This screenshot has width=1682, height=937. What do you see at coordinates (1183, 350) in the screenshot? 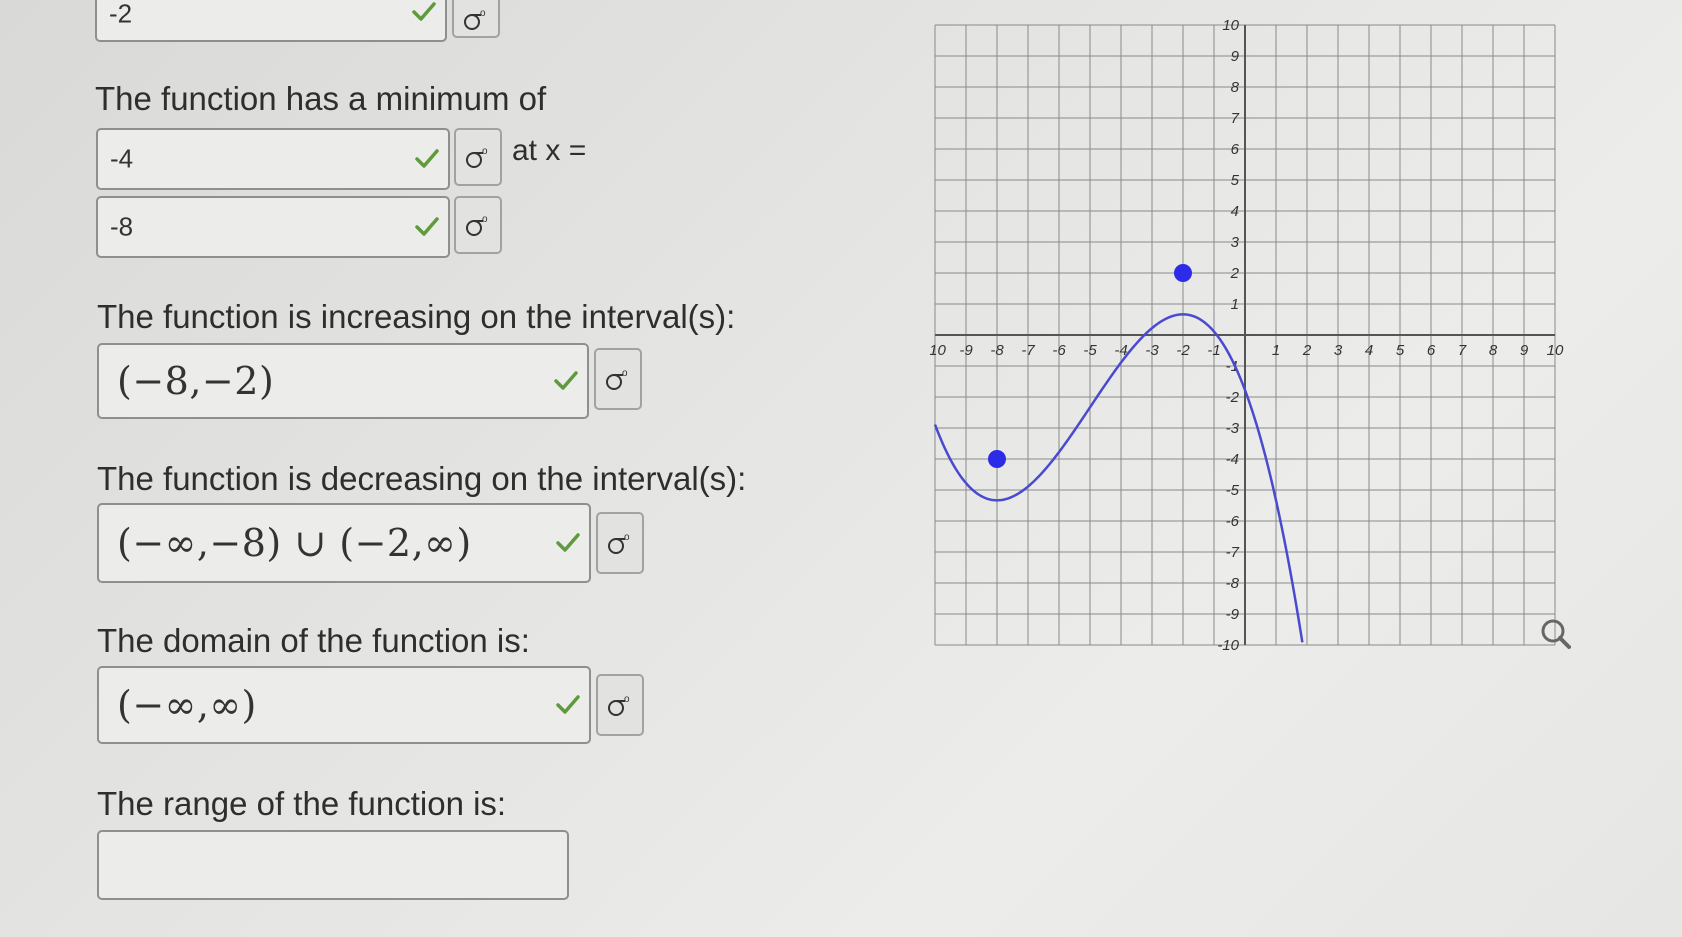
I see `x-tick-label: -2` at bounding box center [1183, 350].